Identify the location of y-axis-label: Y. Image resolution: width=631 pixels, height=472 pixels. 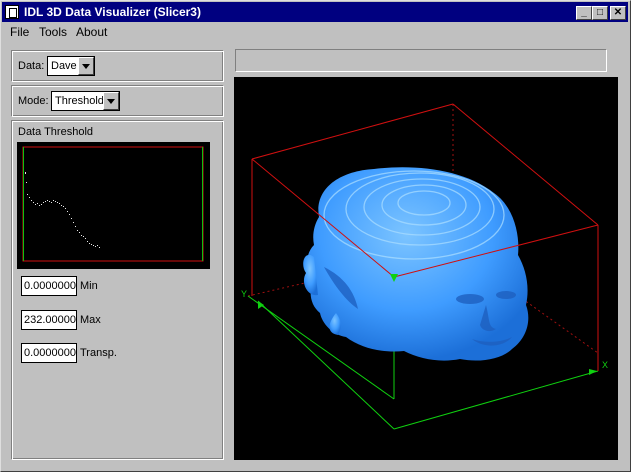
(244, 294).